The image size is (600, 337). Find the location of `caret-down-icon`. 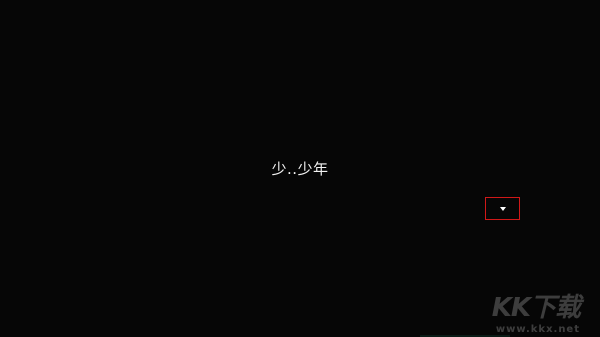

caret-down-icon is located at coordinates (503, 209).